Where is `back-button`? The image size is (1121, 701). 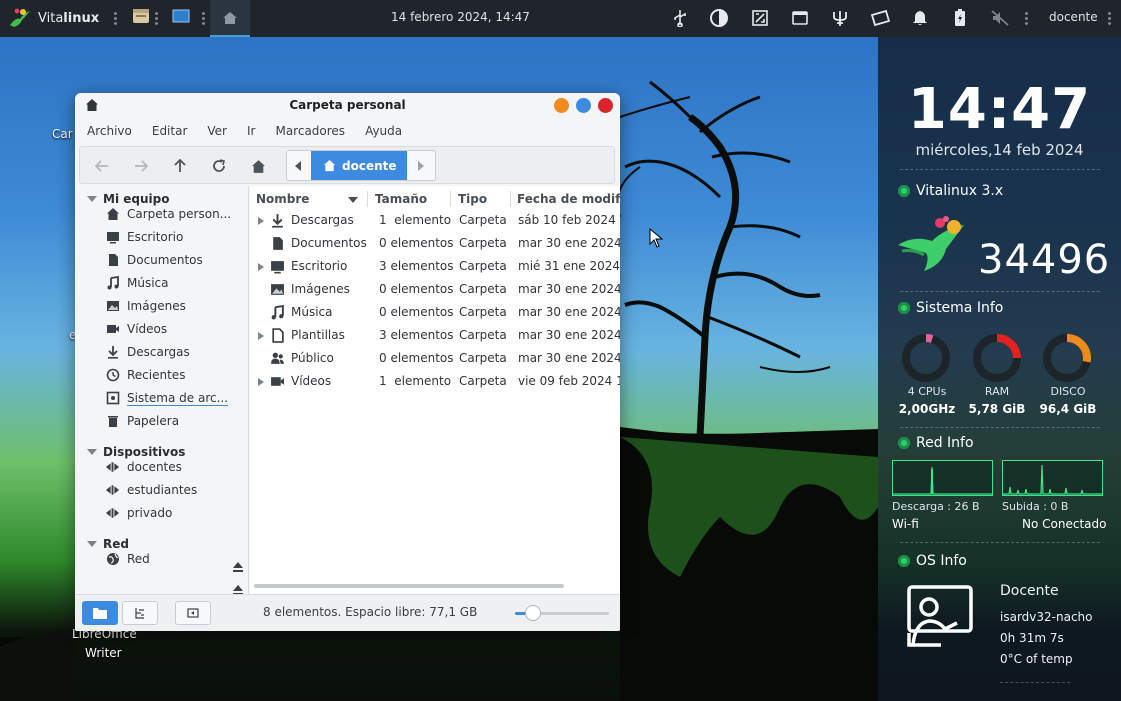 back-button is located at coordinates (102, 166).